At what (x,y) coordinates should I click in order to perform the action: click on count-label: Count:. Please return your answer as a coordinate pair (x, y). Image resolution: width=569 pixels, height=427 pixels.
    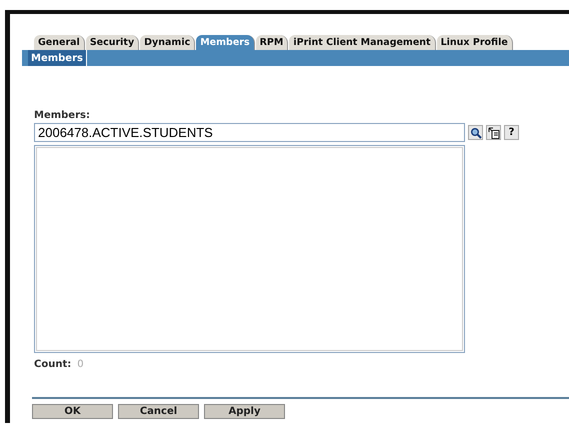
    Looking at the image, I should click on (53, 364).